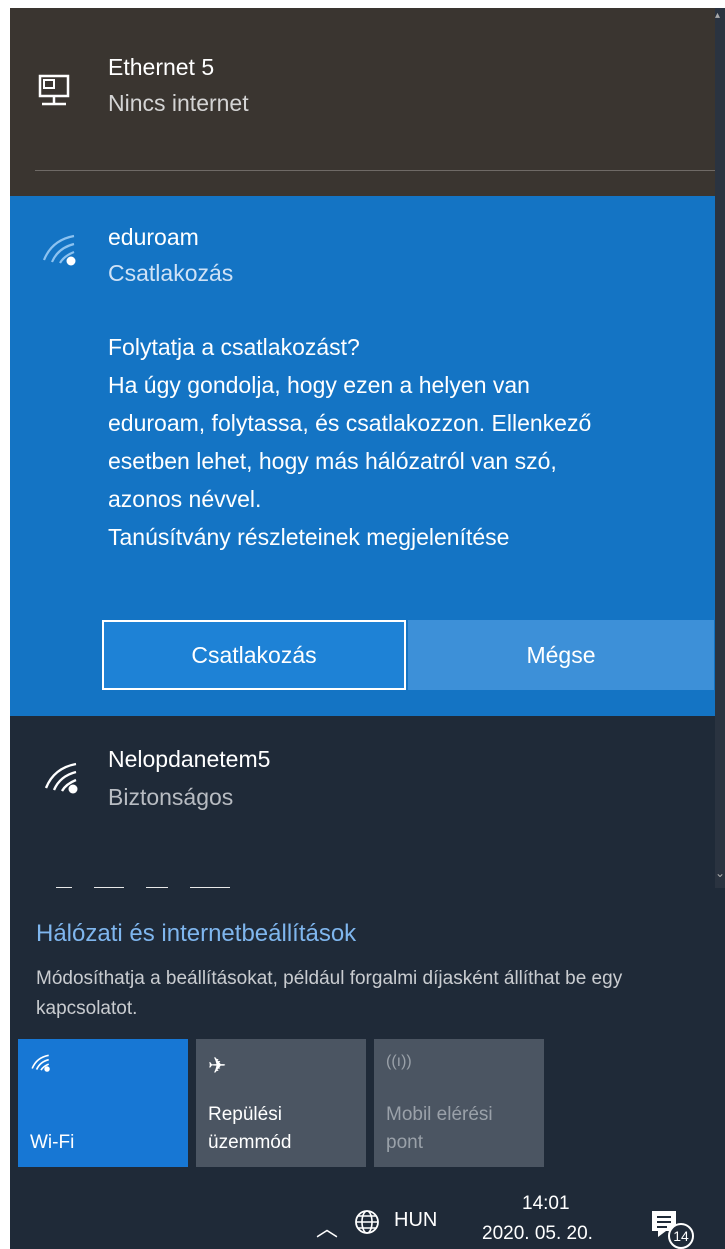  Describe the element at coordinates (189, 759) in the screenshot. I see `network-item-nelopdanetem5: Nelopdanetem5` at that location.